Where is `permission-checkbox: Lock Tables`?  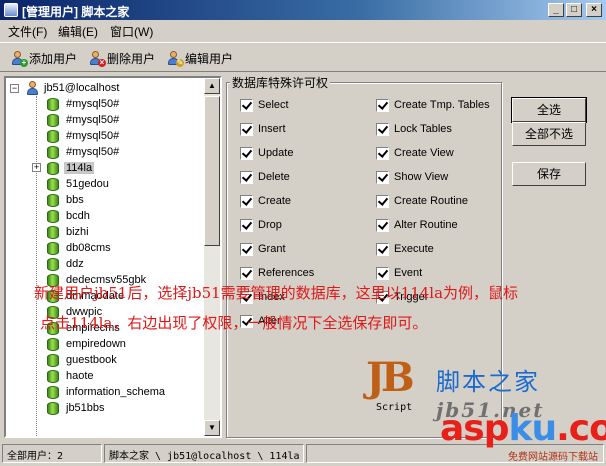
permission-checkbox: Lock Tables is located at coordinates (414, 129).